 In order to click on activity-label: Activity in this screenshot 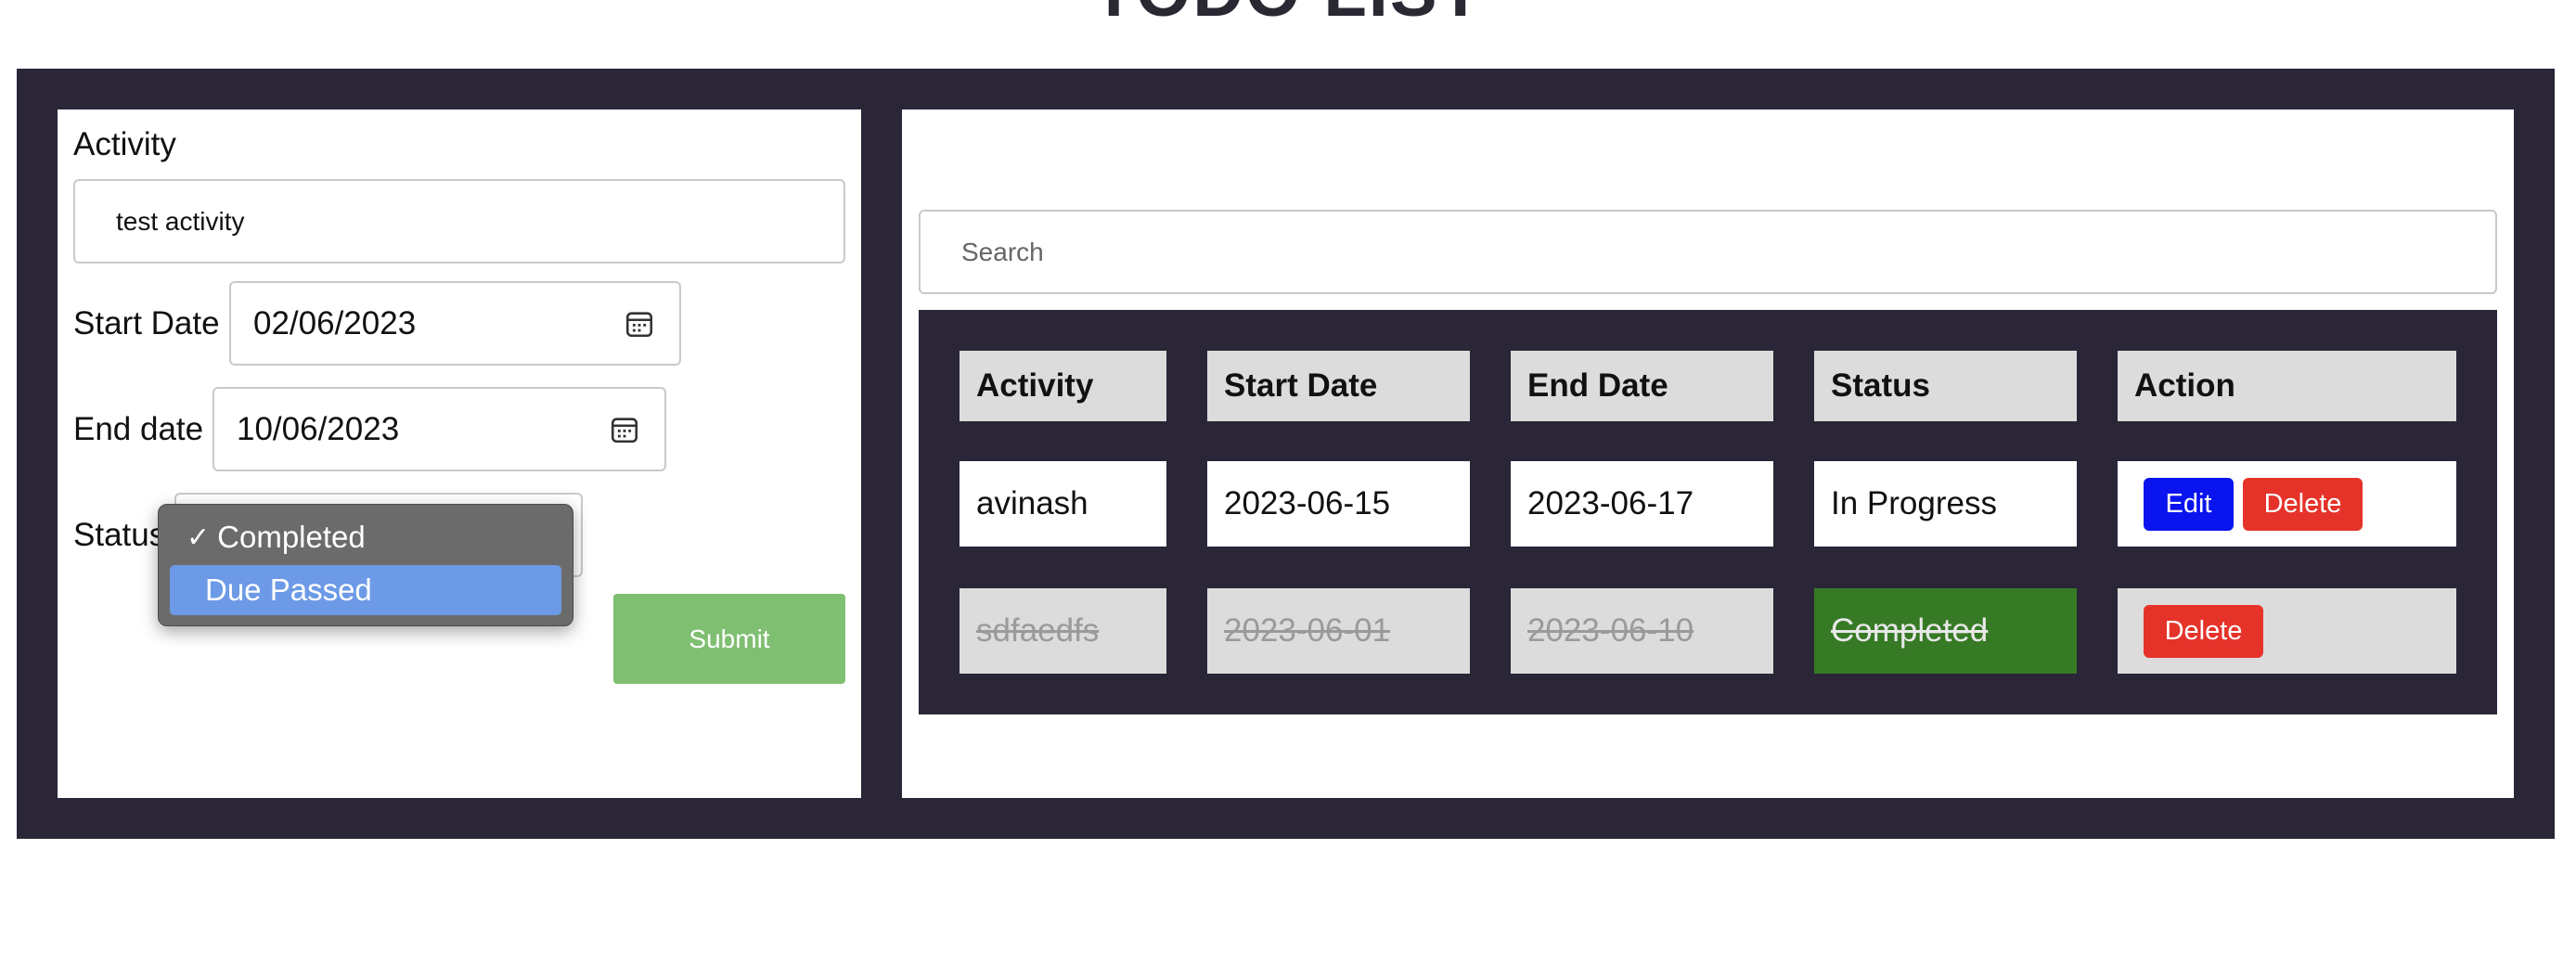, I will do `click(124, 144)`.